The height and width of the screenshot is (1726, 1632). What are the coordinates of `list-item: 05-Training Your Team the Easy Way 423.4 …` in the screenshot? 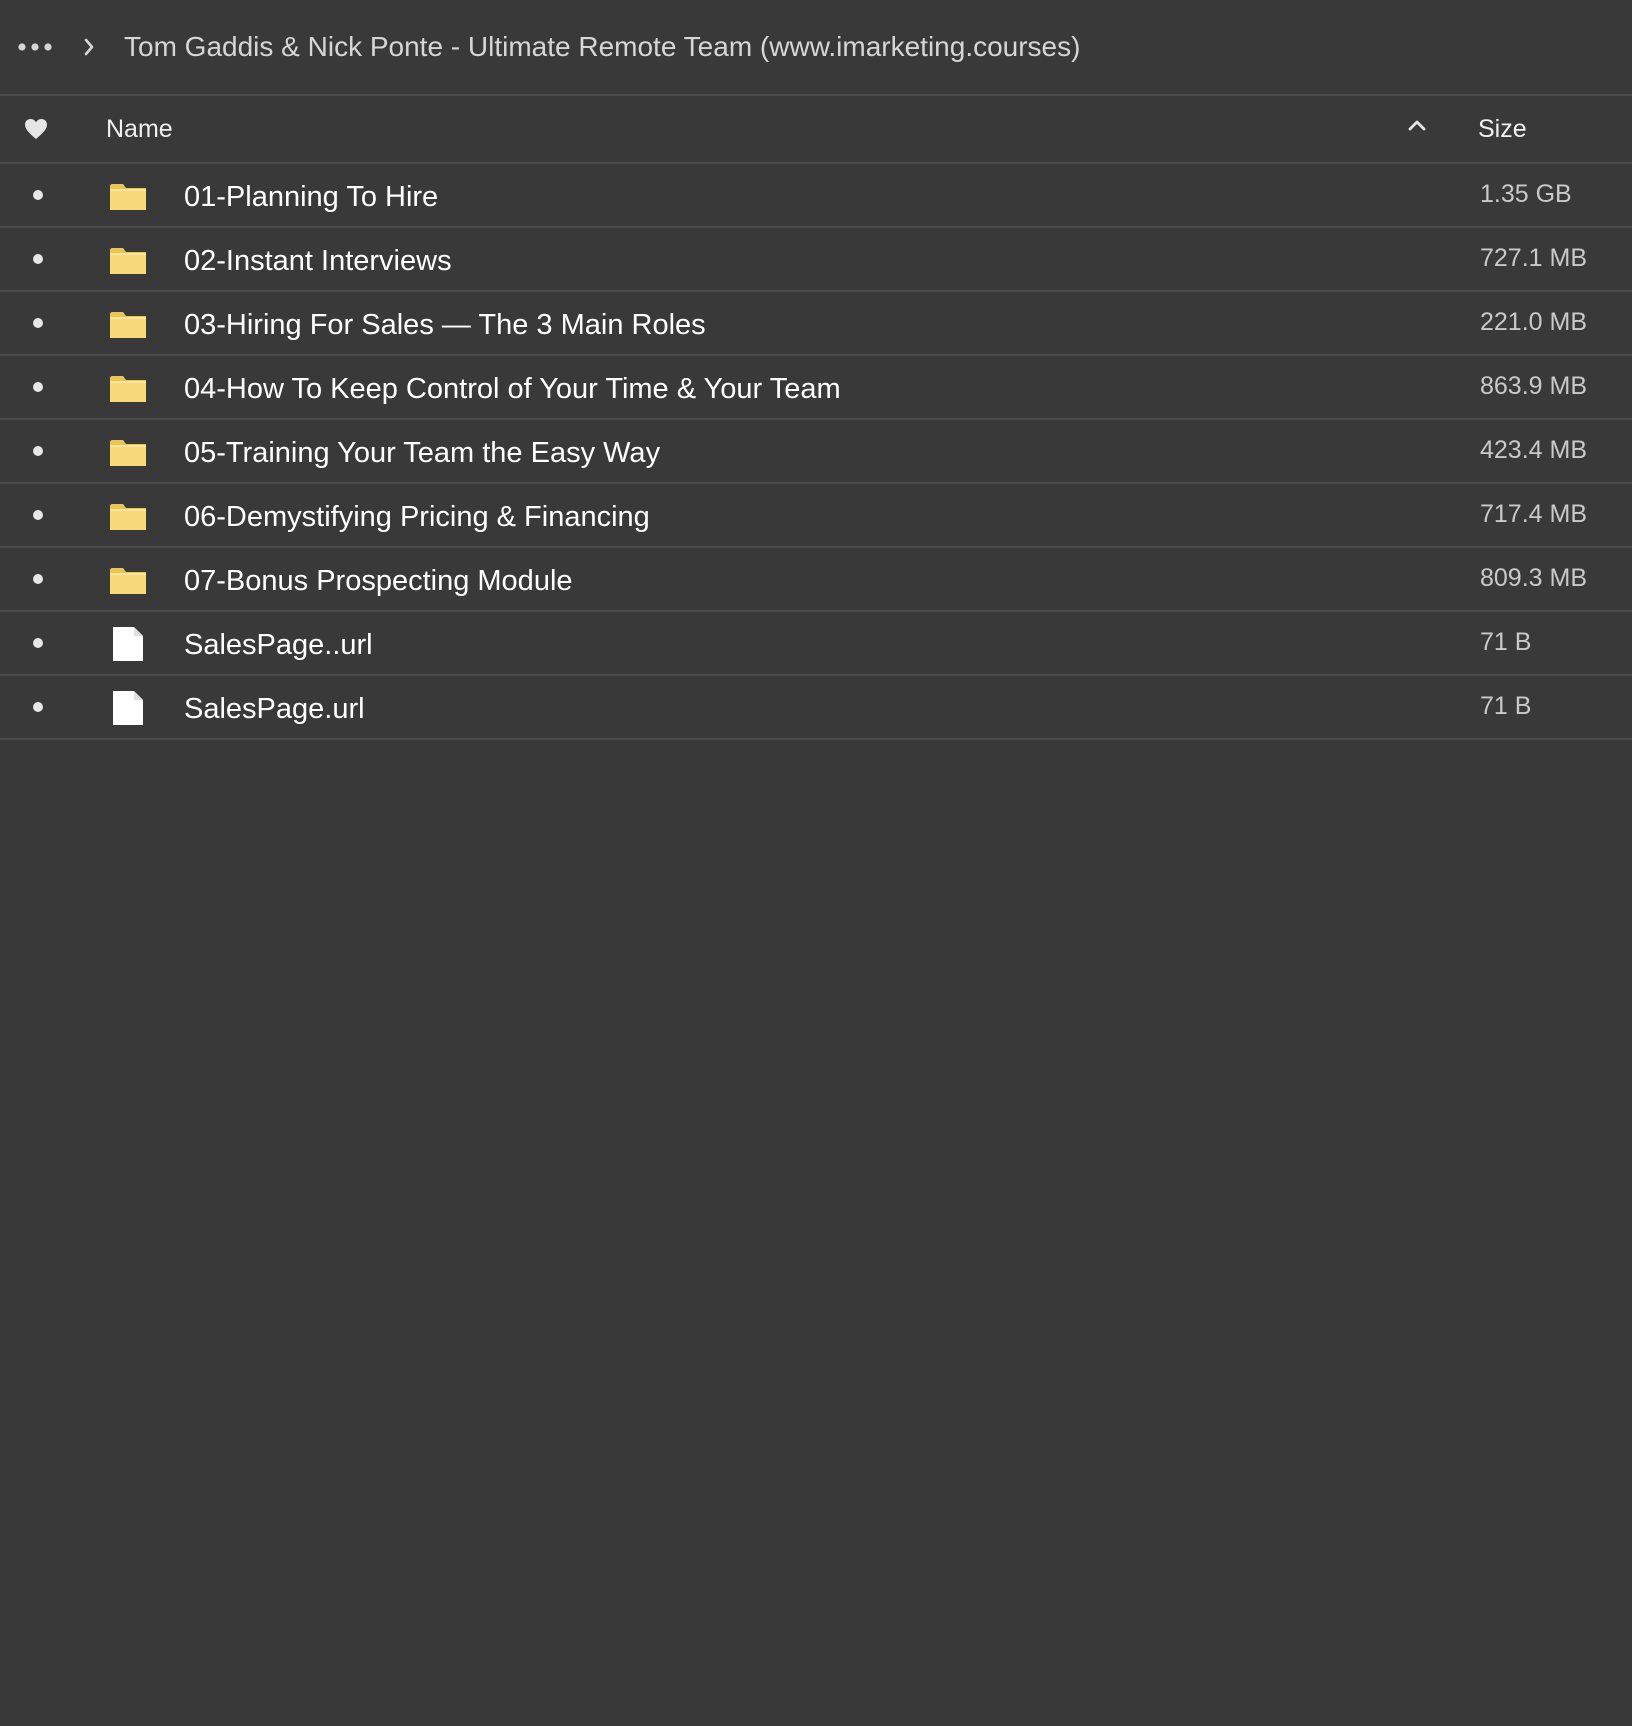 It's located at (816, 452).